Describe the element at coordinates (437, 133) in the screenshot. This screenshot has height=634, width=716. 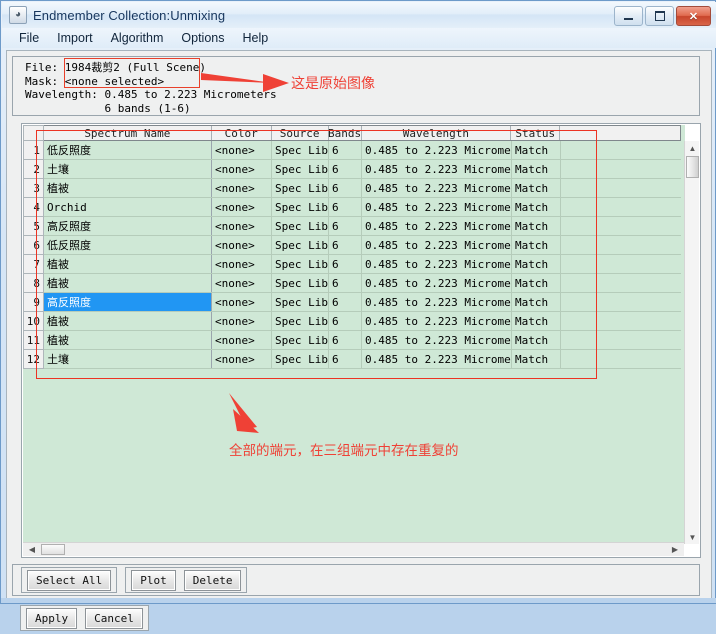
I see `column-header-wavelength: Wavelength` at that location.